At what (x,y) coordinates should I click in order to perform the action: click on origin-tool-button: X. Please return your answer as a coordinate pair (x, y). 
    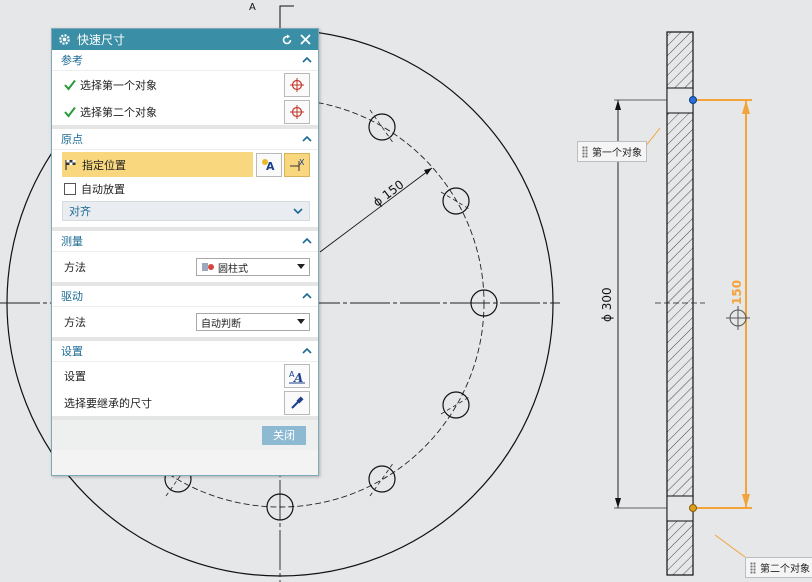
    Looking at the image, I should click on (297, 164).